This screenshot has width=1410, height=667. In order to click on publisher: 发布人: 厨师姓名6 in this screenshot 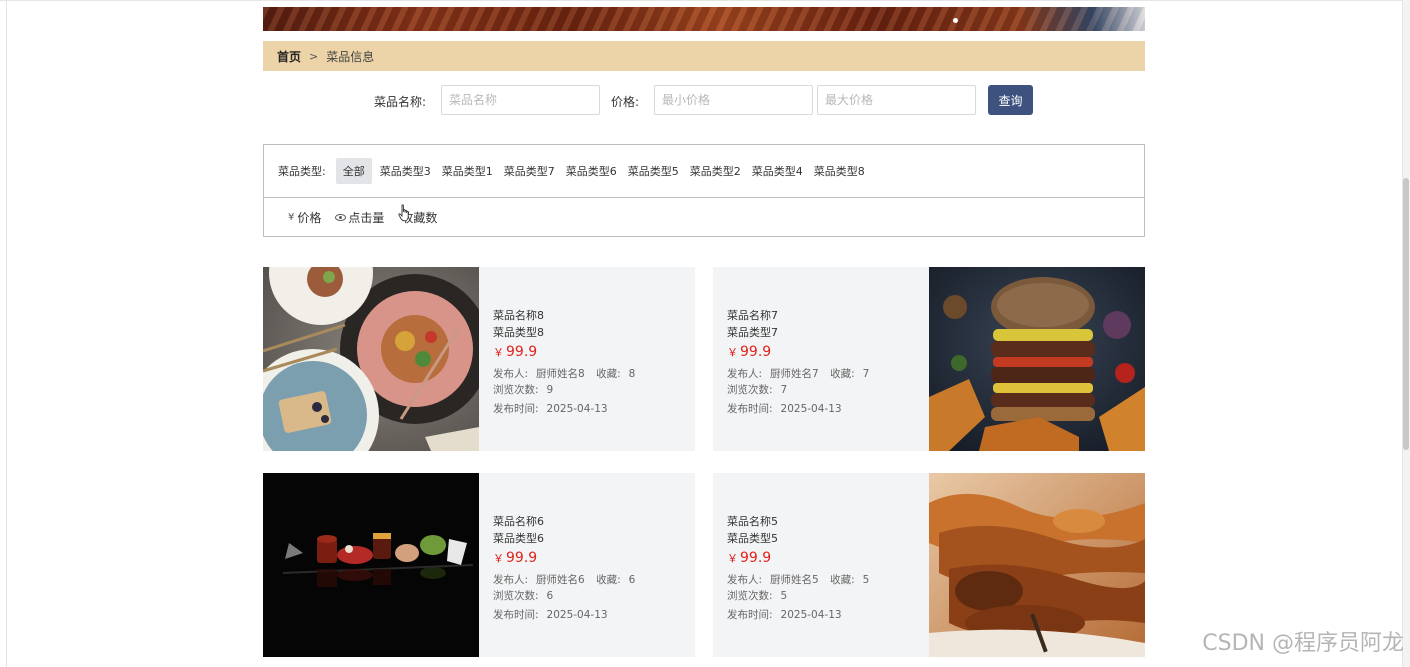, I will do `click(539, 580)`.